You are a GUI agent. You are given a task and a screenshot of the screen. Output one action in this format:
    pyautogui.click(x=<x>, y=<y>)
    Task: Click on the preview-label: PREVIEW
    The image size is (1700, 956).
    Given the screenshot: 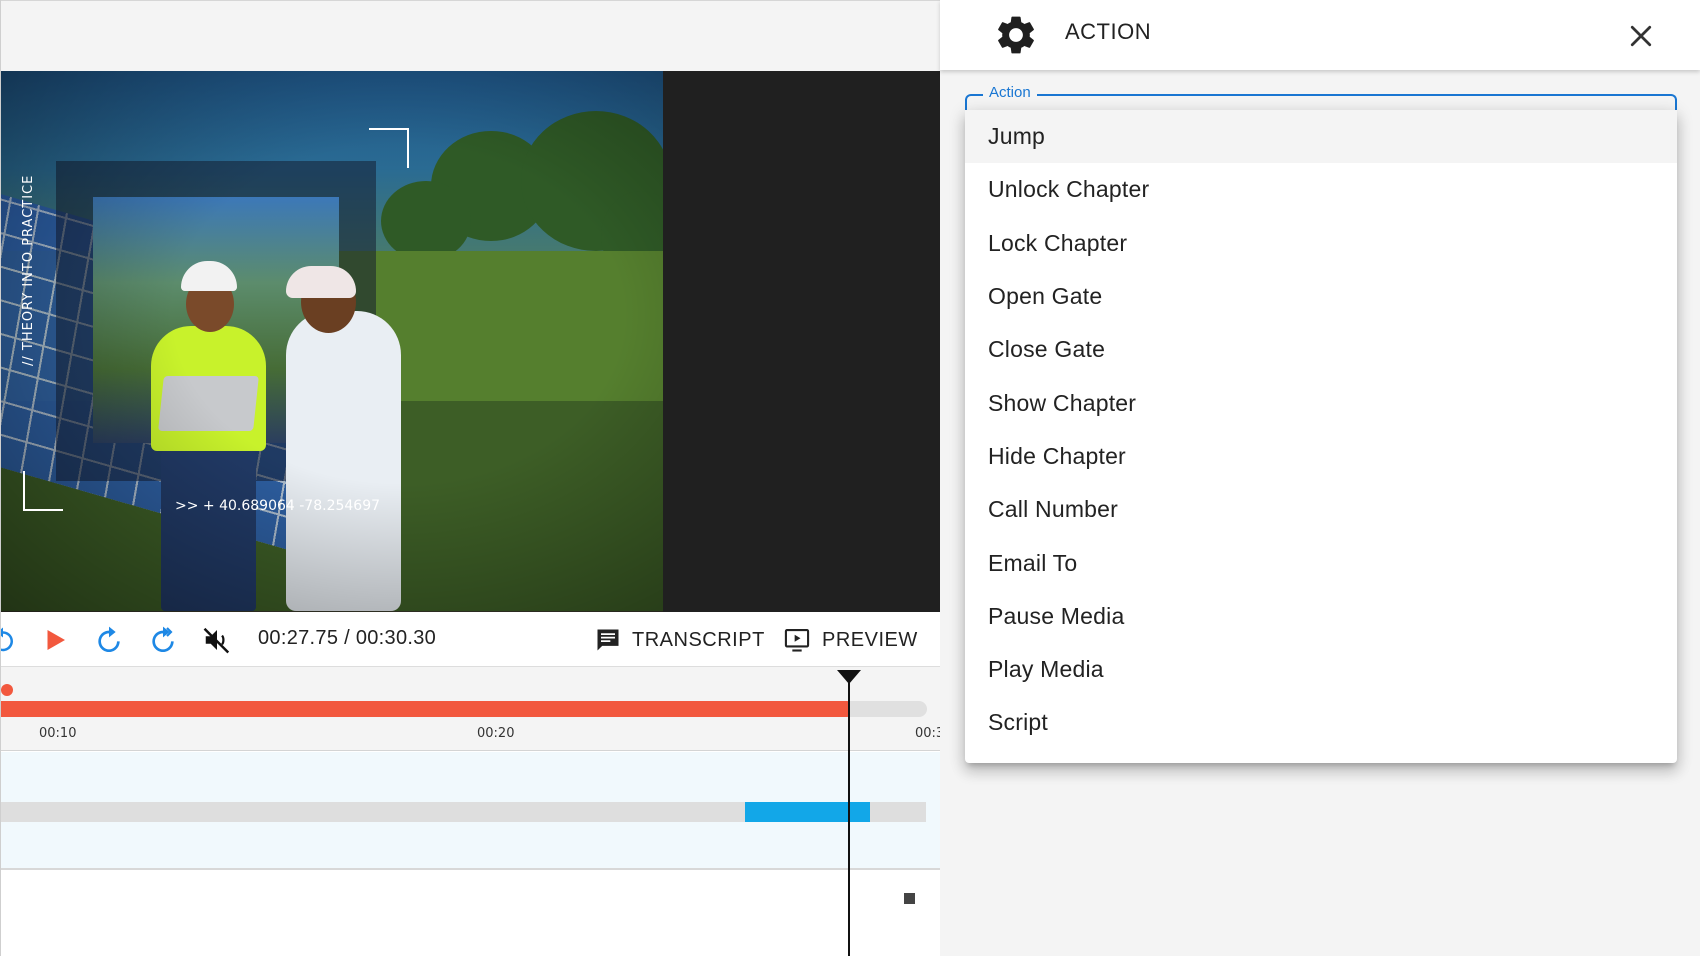 What is the action you would take?
    pyautogui.click(x=870, y=639)
    